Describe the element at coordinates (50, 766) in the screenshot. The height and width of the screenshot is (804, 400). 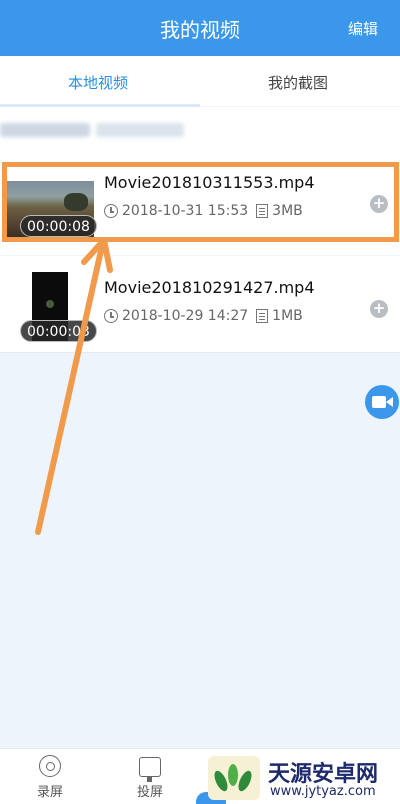
I see `record-icon` at that location.